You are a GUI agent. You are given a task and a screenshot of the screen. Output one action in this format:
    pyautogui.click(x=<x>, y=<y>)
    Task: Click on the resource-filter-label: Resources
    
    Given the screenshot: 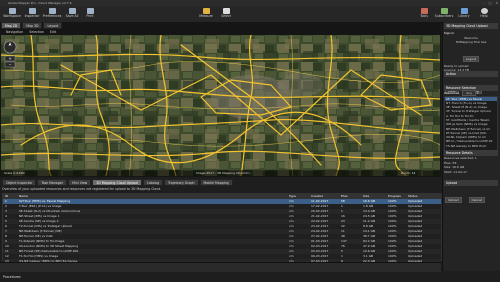 What is the action you would take?
    pyautogui.click(x=452, y=93)
    